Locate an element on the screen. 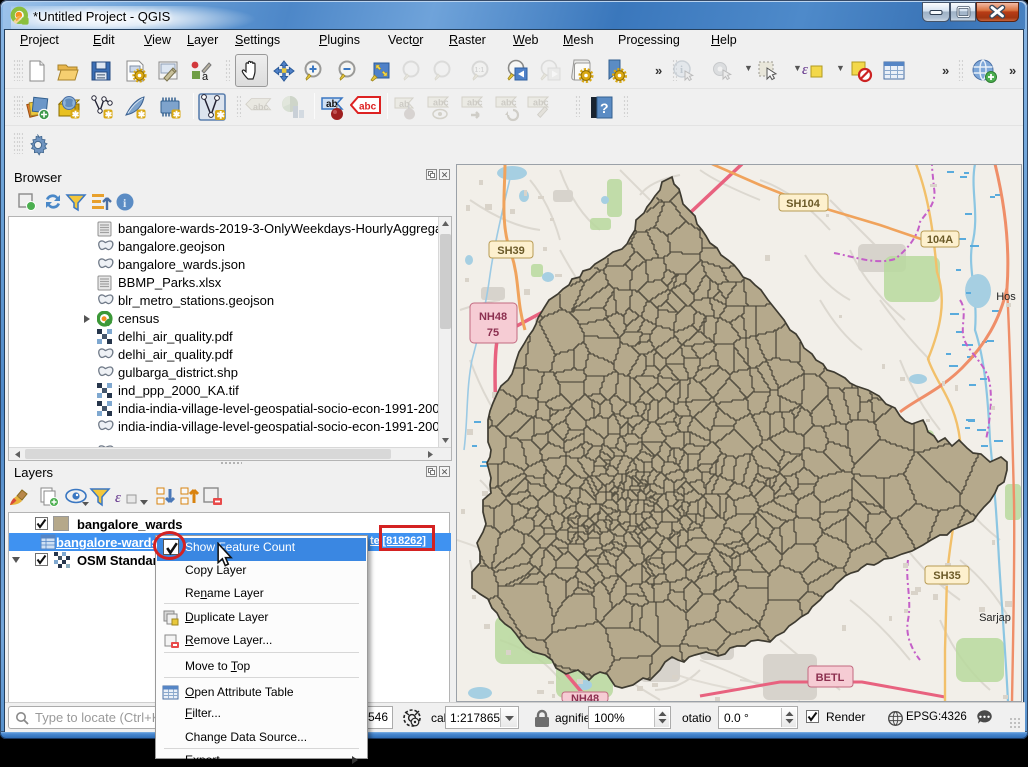 The height and width of the screenshot is (767, 1028). svg-text: a is located at coordinates (205, 77).